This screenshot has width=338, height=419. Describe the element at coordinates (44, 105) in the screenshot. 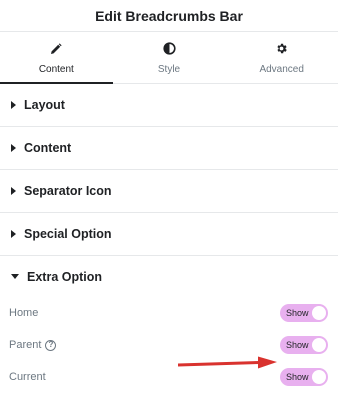

I see `section-title: Layout` at that location.